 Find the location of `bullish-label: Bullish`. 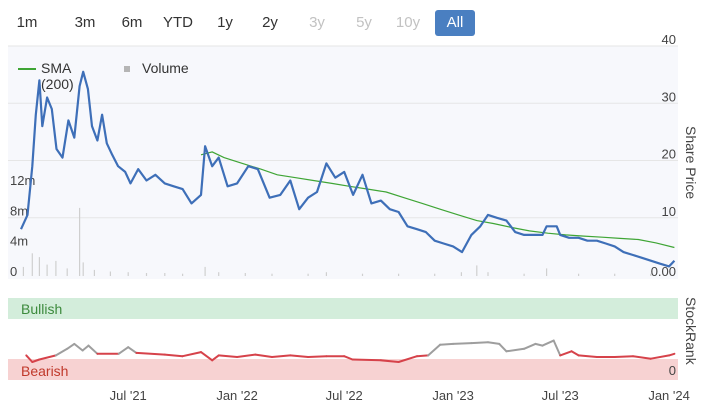

bullish-label: Bullish is located at coordinates (41, 309).